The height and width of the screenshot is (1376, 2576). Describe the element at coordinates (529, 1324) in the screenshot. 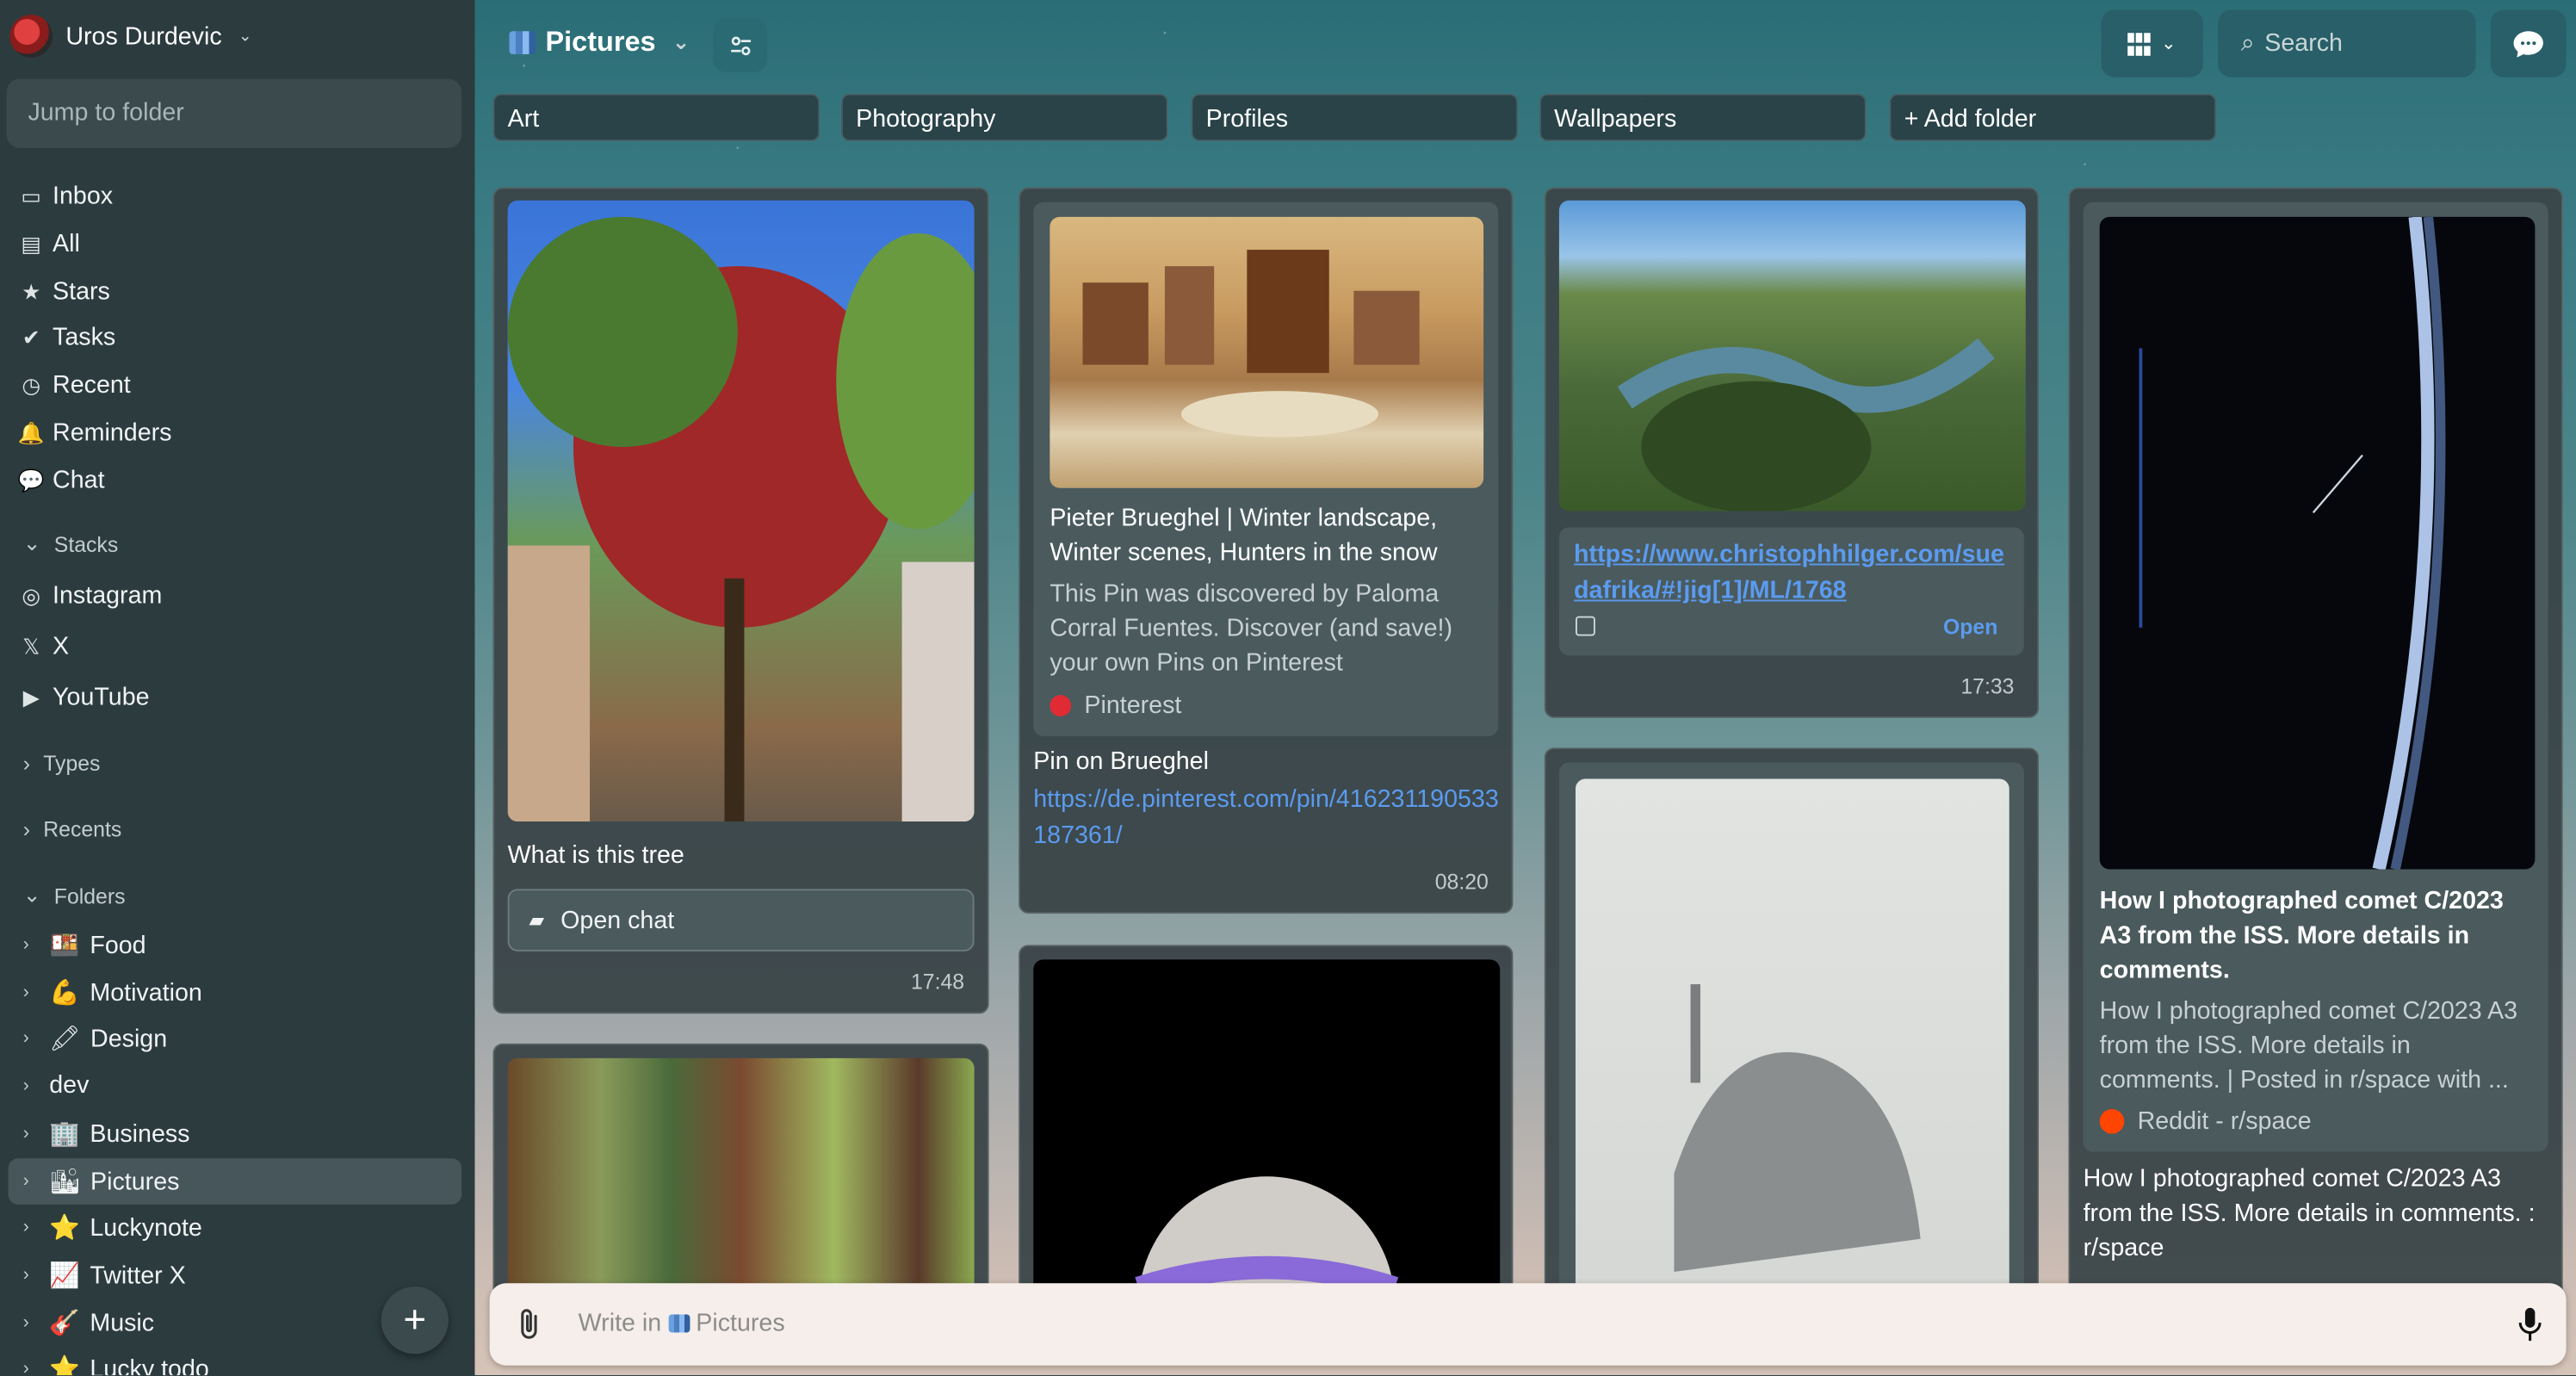

I see `paperclip-icon` at that location.